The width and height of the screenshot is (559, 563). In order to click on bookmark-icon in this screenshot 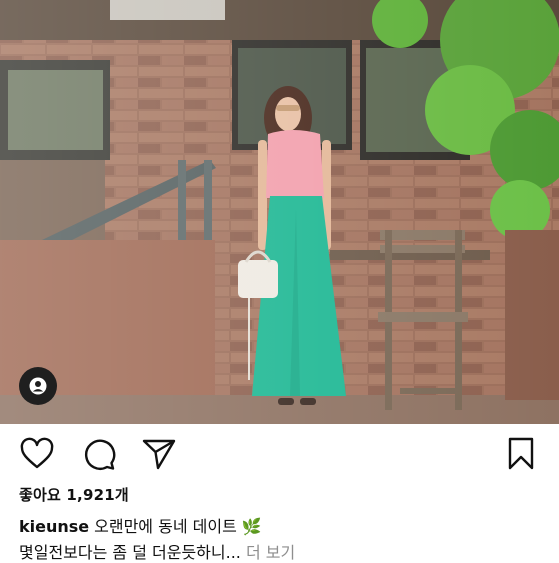, I will do `click(521, 453)`.